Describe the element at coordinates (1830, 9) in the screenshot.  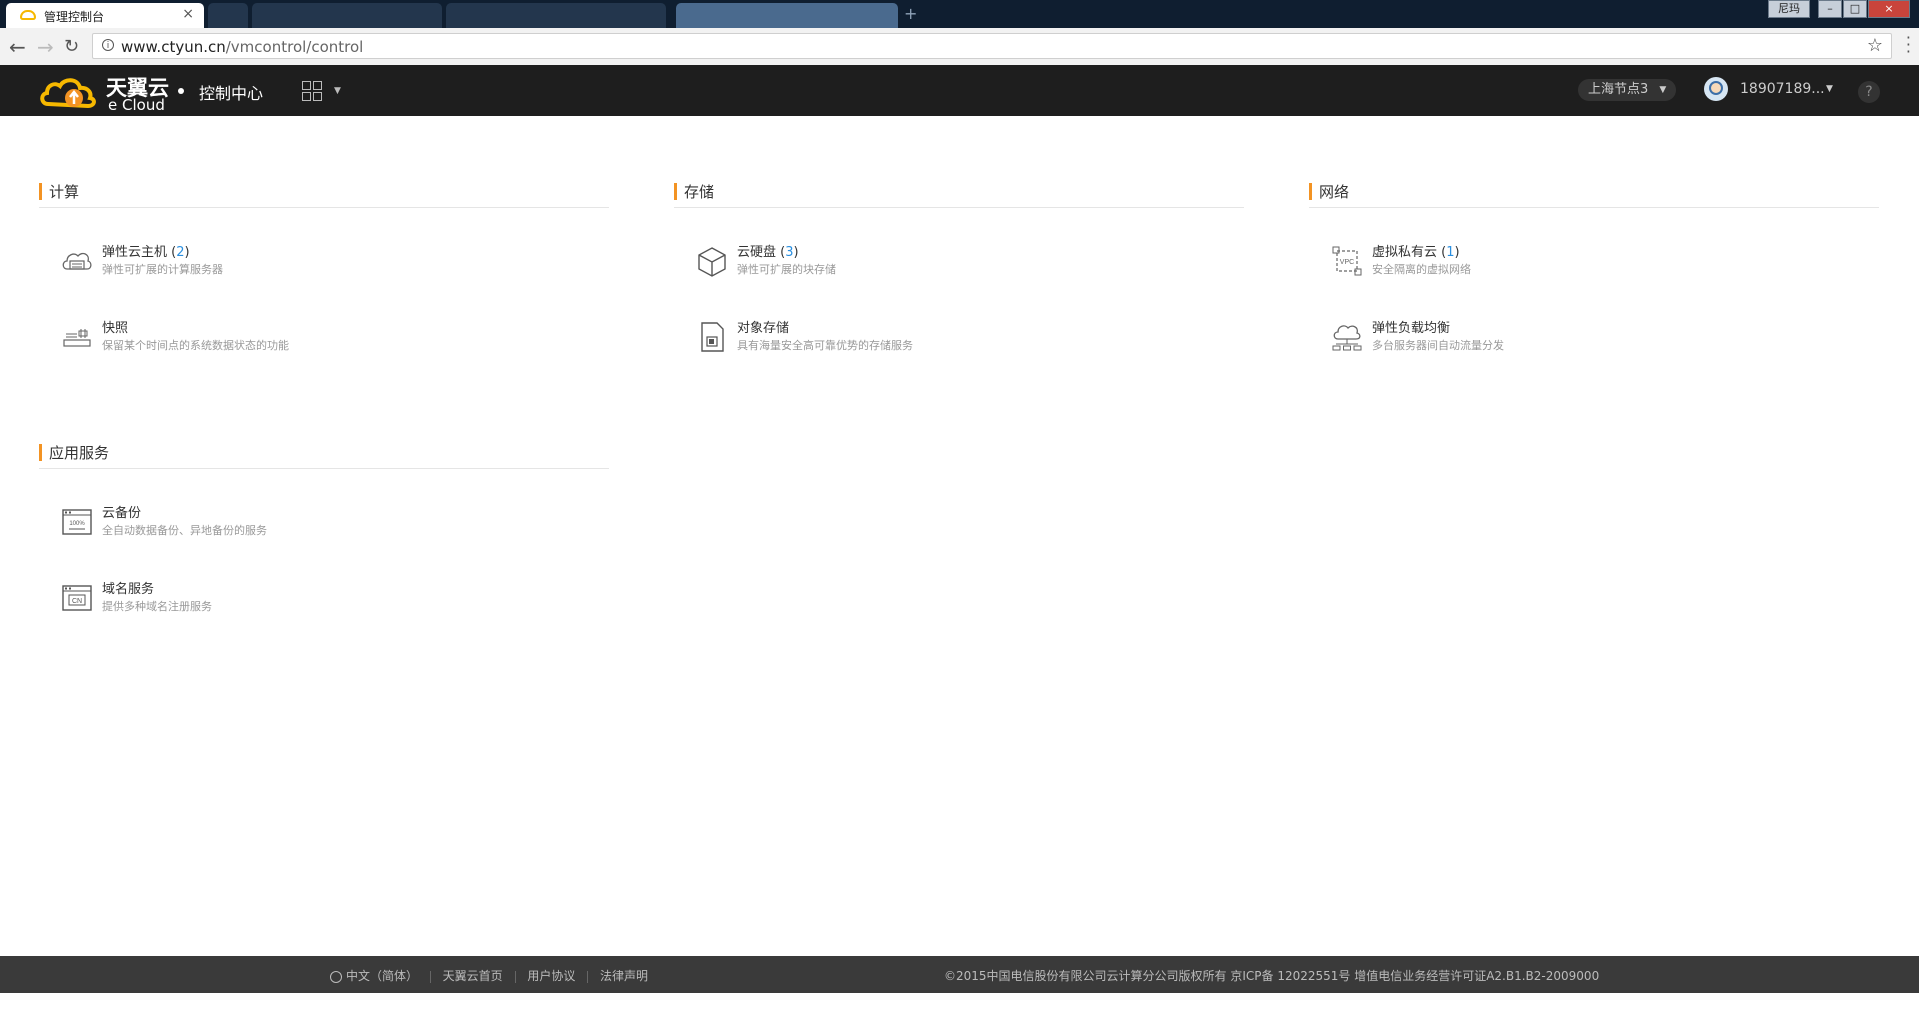
I see `minimize-icon: –` at that location.